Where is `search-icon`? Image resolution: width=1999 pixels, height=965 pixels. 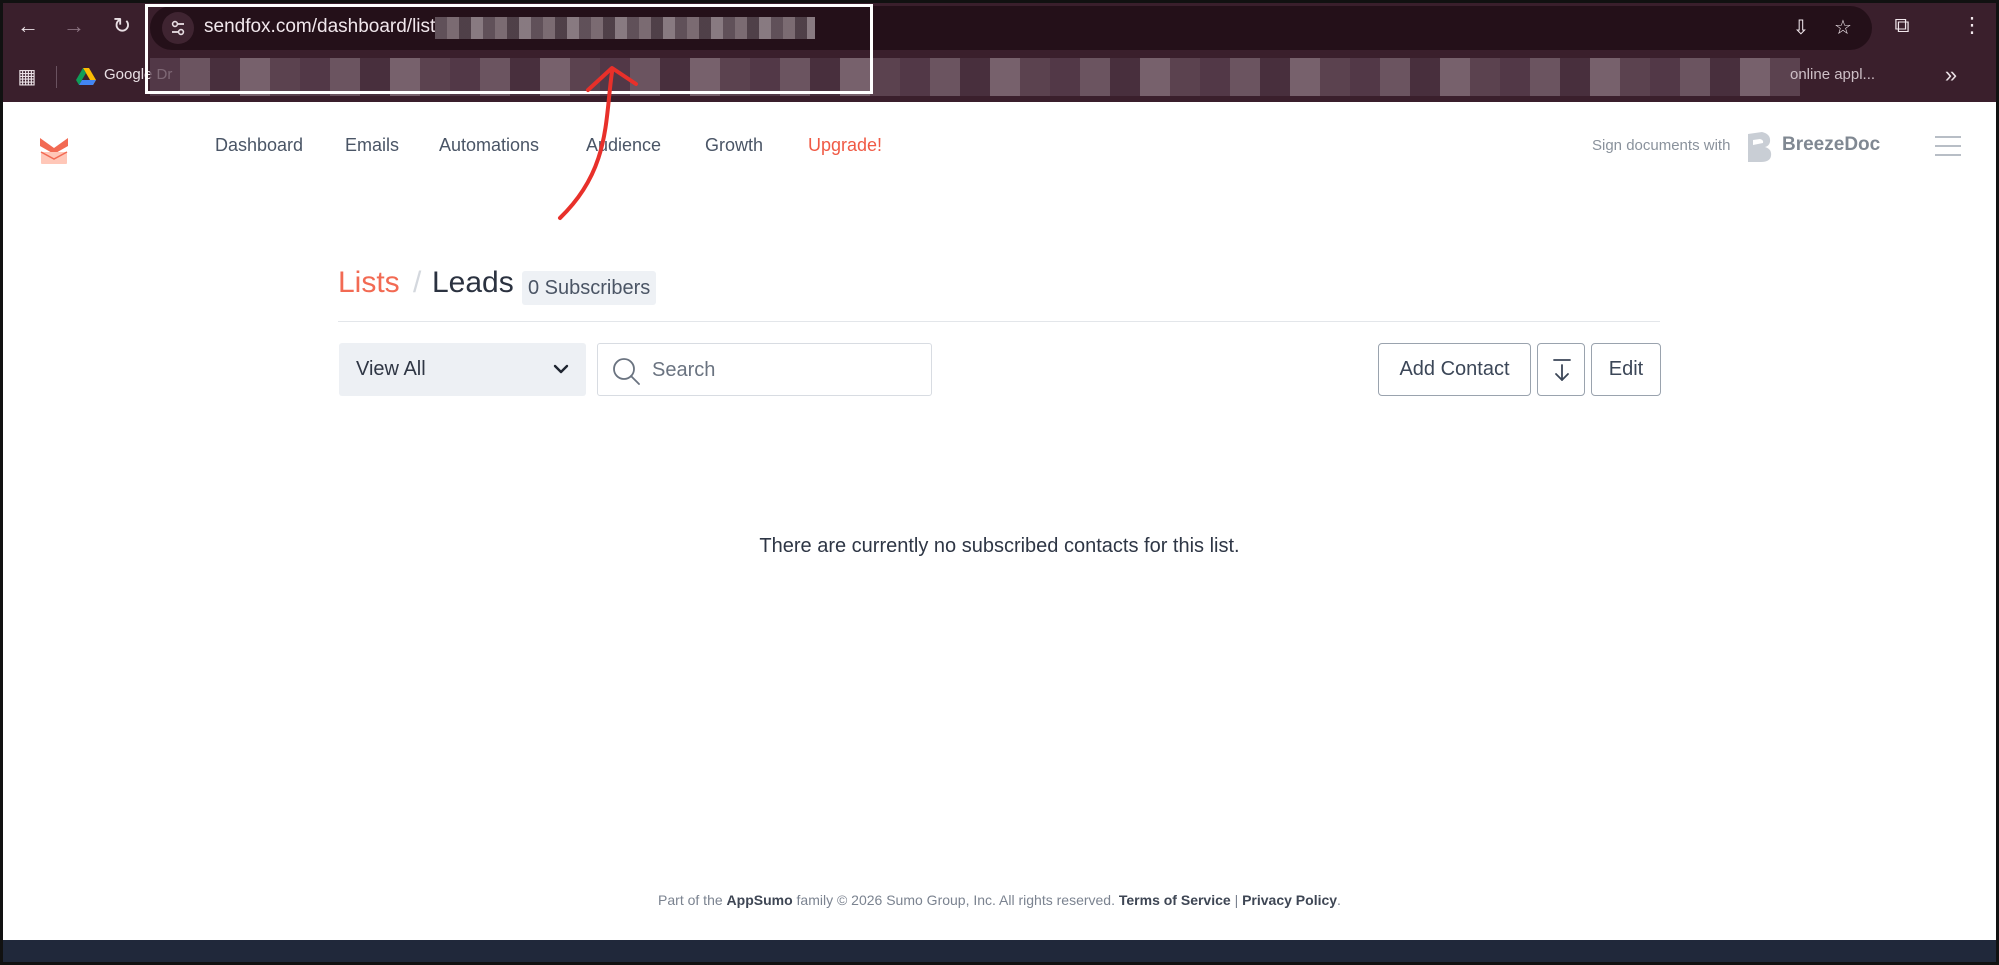 search-icon is located at coordinates (626, 371).